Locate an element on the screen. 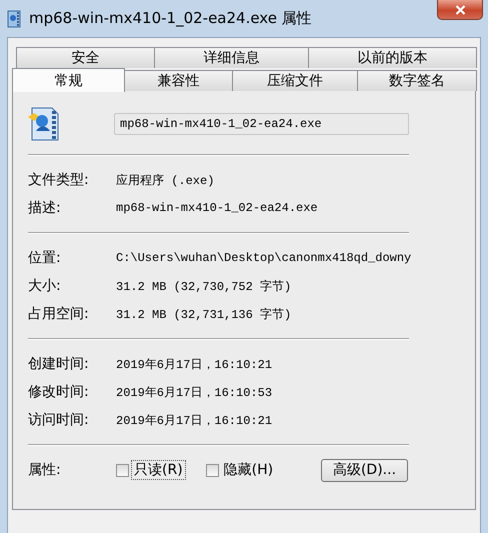 The image size is (488, 533). property-value: C:\Users\wuhan\Desktop\canonmx418qd_downy is located at coordinates (264, 258).